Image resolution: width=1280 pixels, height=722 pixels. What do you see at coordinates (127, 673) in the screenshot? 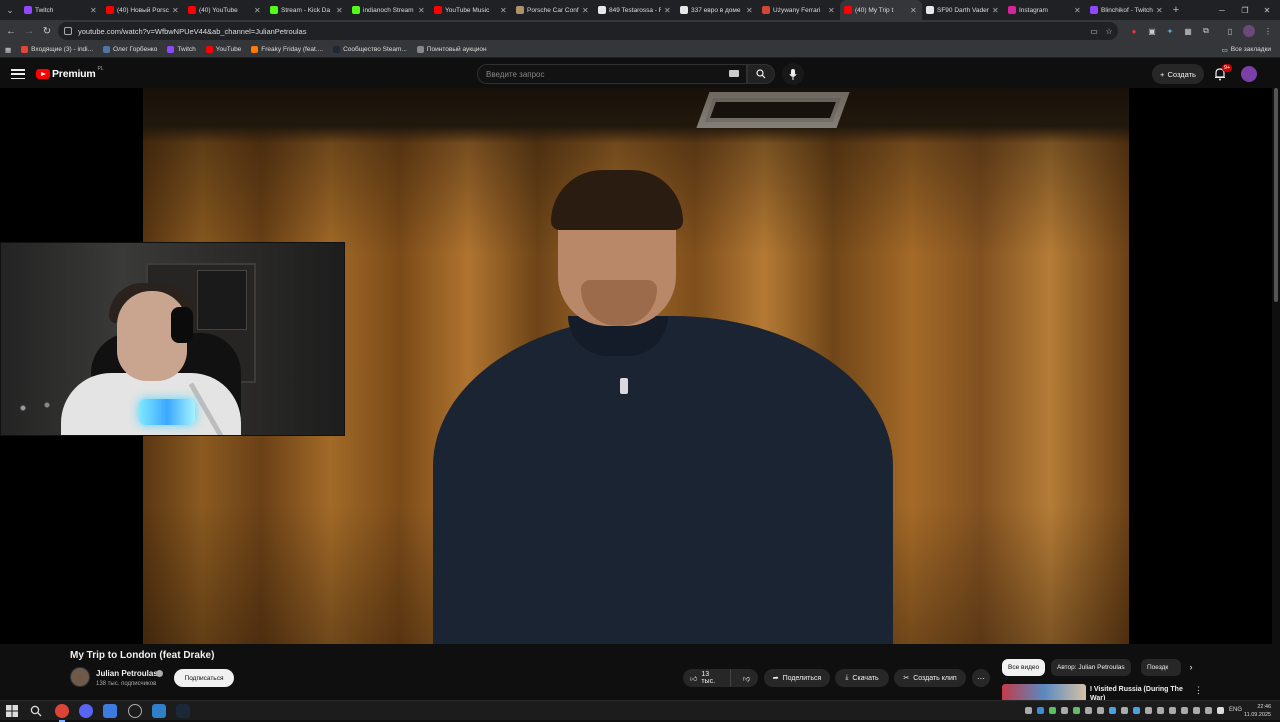
I see `channel-name: Julian Petroulas` at bounding box center [127, 673].